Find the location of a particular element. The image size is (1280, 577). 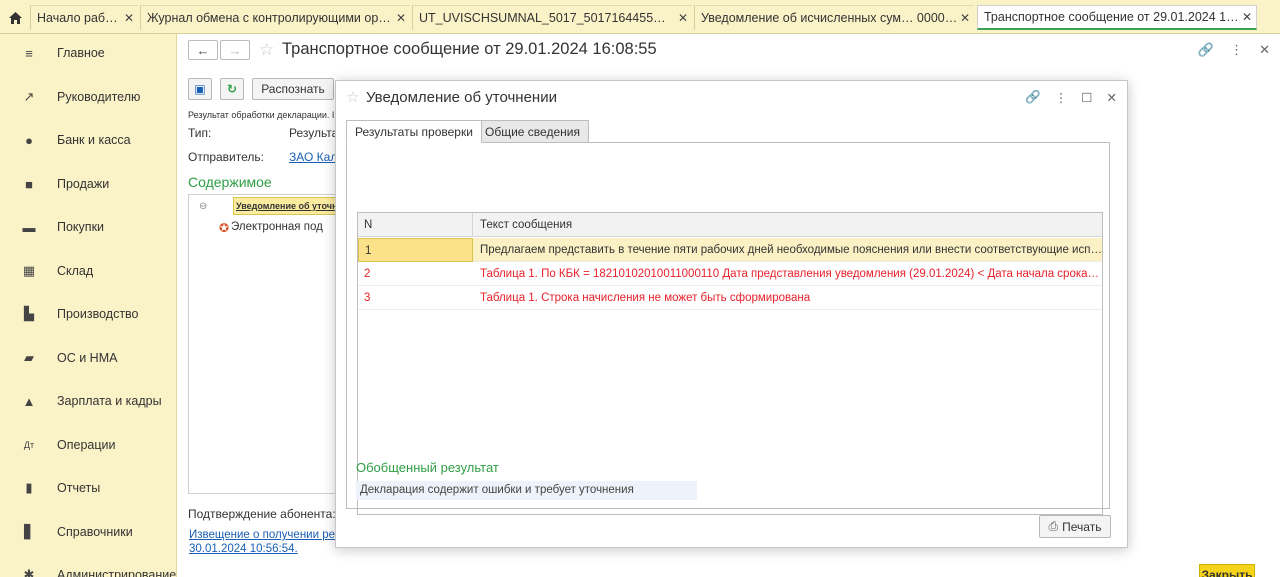

cart-icon: ▬ is located at coordinates (29, 227).